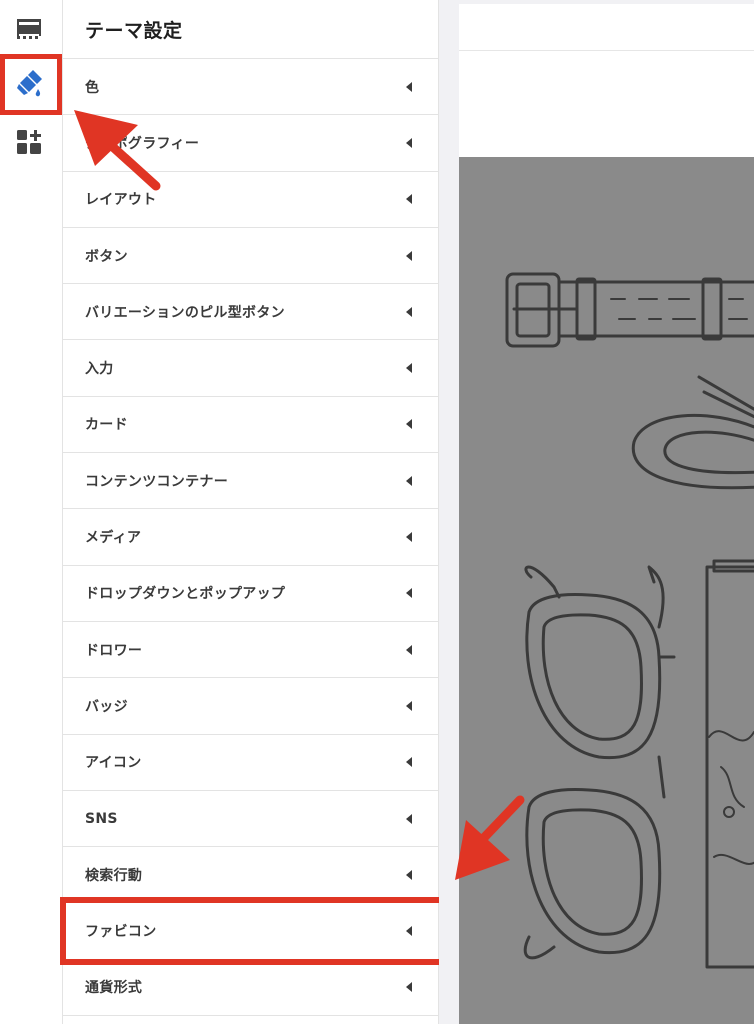 The image size is (754, 1024). I want to click on settings-item-typography: タイポグラフィー, so click(250, 143).